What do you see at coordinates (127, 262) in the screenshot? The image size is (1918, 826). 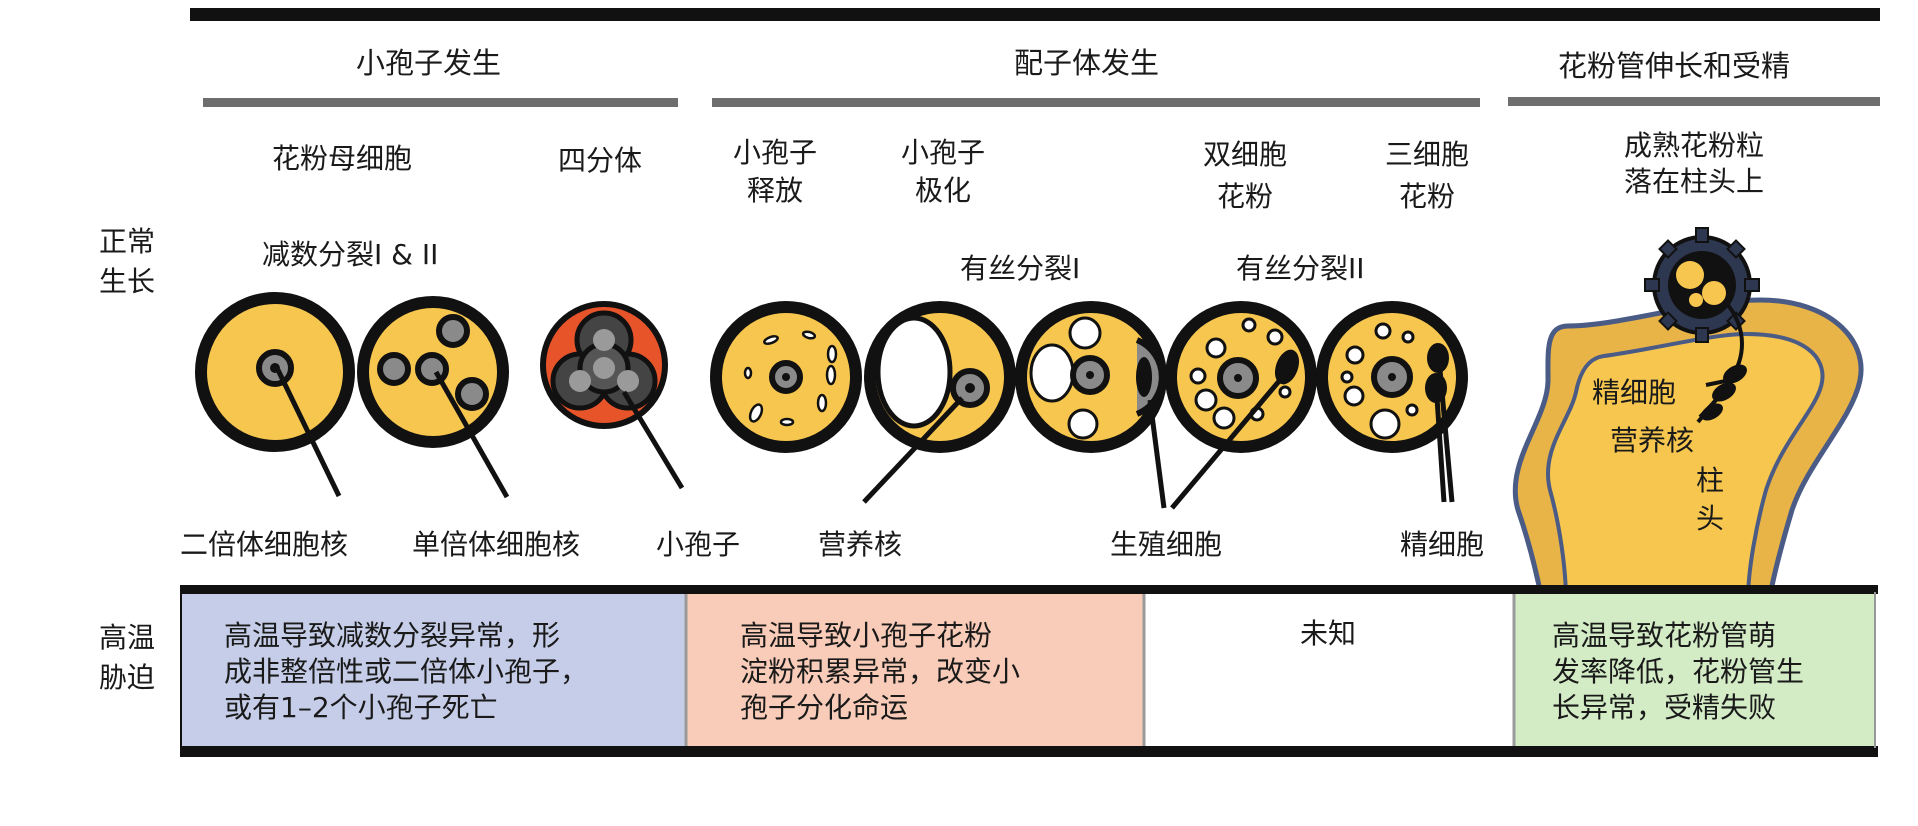 I see `row-label-normal: 正常 生长` at bounding box center [127, 262].